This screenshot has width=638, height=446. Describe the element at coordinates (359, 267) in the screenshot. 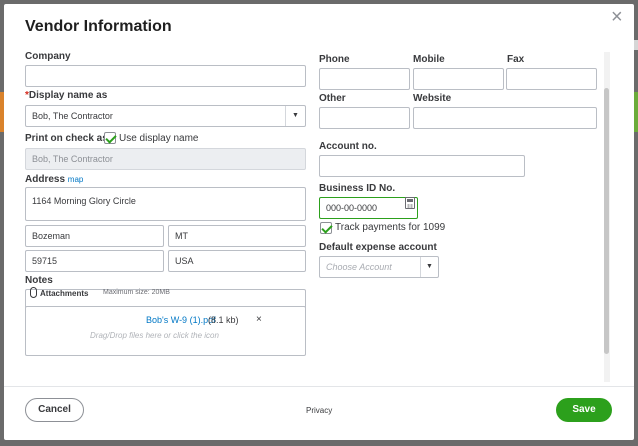

I see `default-expense-placeholder: Choose Account` at that location.